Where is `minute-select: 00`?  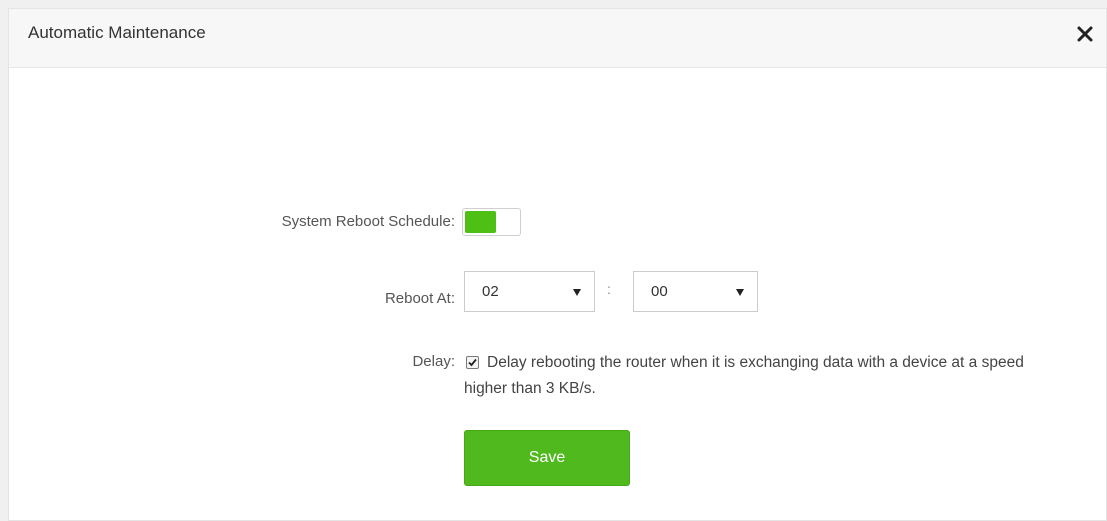 minute-select: 00 is located at coordinates (695, 291).